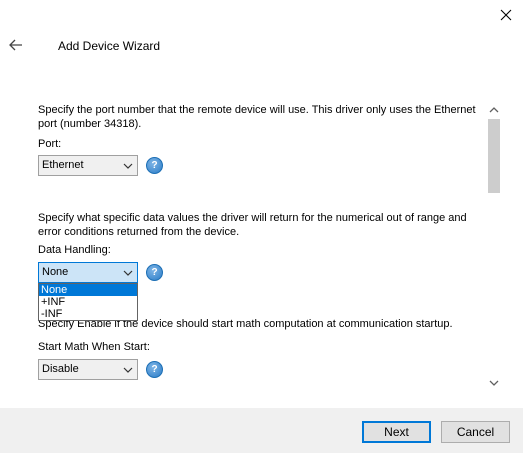  Describe the element at coordinates (475, 432) in the screenshot. I see `cancel-button: Cancel` at that location.